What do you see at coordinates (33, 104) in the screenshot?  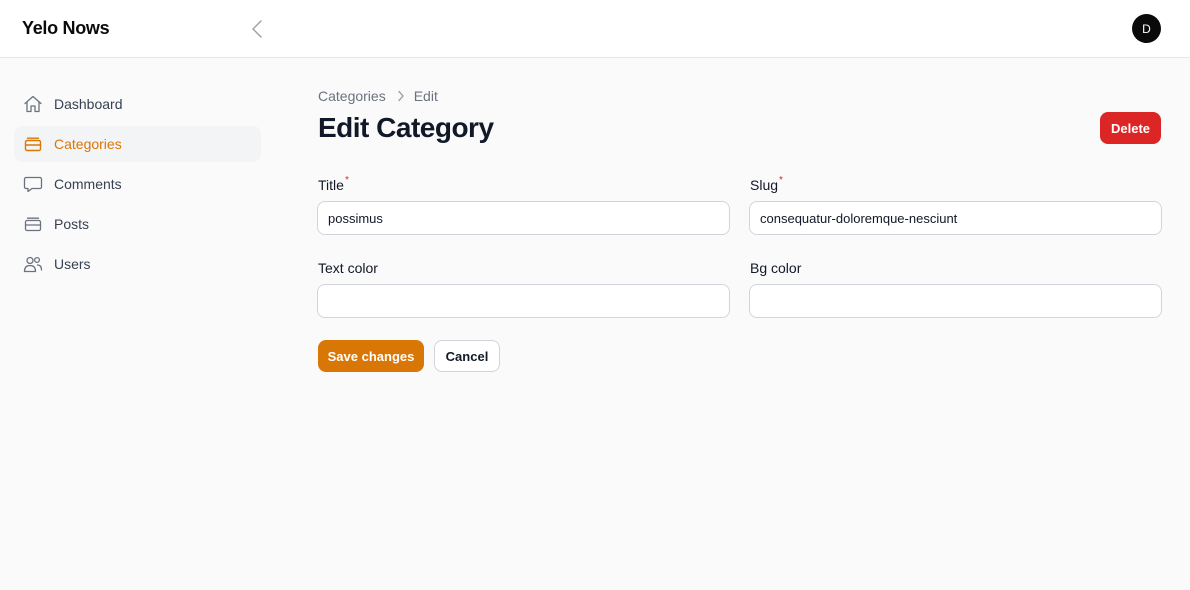 I see `home-icon` at bounding box center [33, 104].